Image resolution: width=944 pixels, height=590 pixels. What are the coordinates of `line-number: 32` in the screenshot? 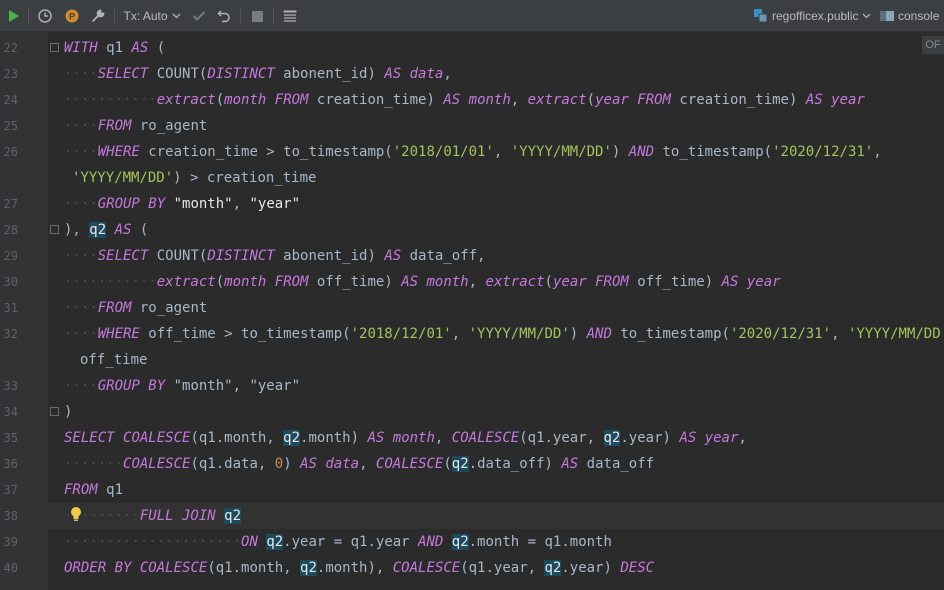 It's located at (10, 334).